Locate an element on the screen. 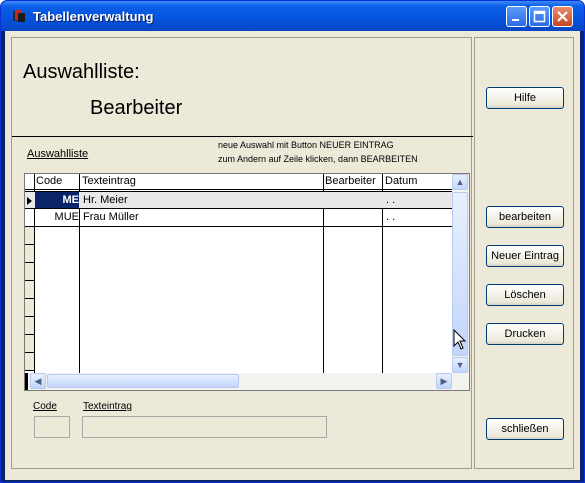  column-header-code: Code is located at coordinates (49, 182).